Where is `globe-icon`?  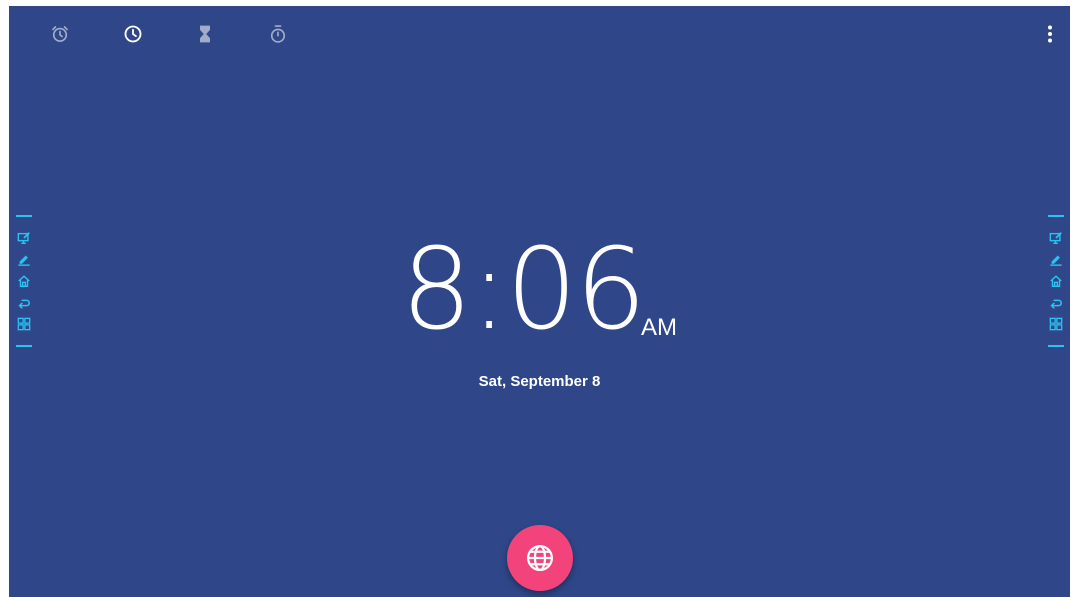 globe-icon is located at coordinates (540, 558).